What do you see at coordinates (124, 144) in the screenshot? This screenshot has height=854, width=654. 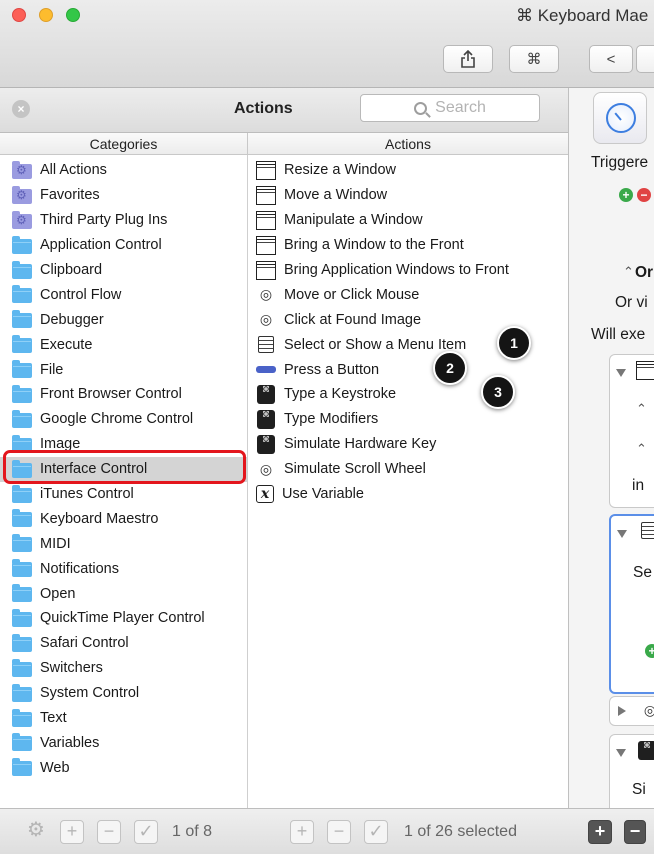 I see `categories-column-header: Categories` at bounding box center [124, 144].